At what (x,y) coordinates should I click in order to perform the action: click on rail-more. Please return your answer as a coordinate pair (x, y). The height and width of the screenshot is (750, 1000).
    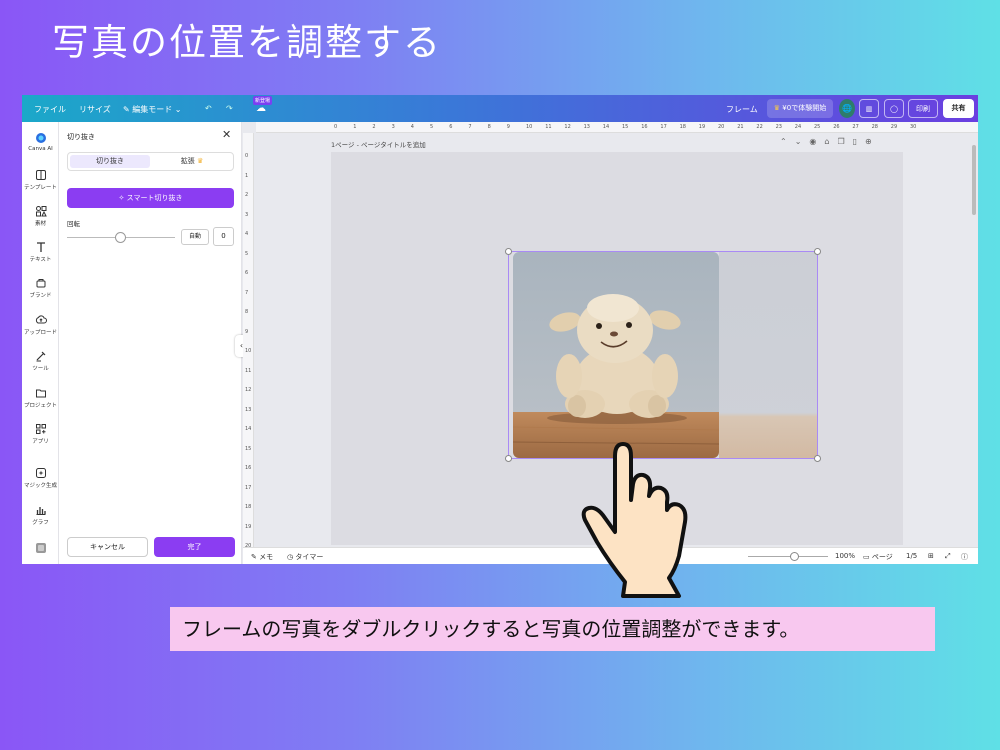
    Looking at the image, I should click on (40, 548).